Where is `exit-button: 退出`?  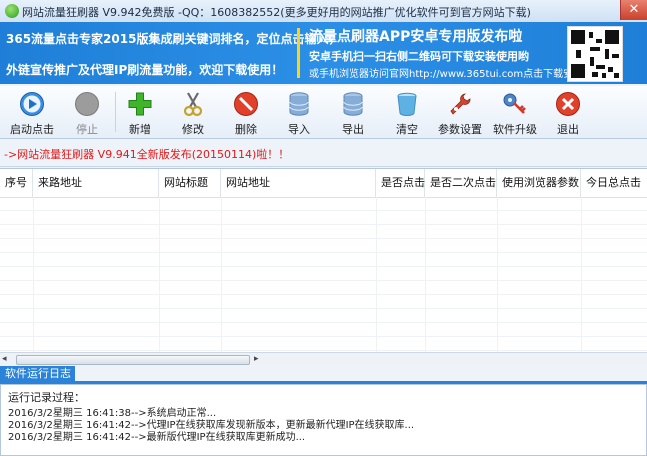 exit-button: 退出 is located at coordinates (568, 112).